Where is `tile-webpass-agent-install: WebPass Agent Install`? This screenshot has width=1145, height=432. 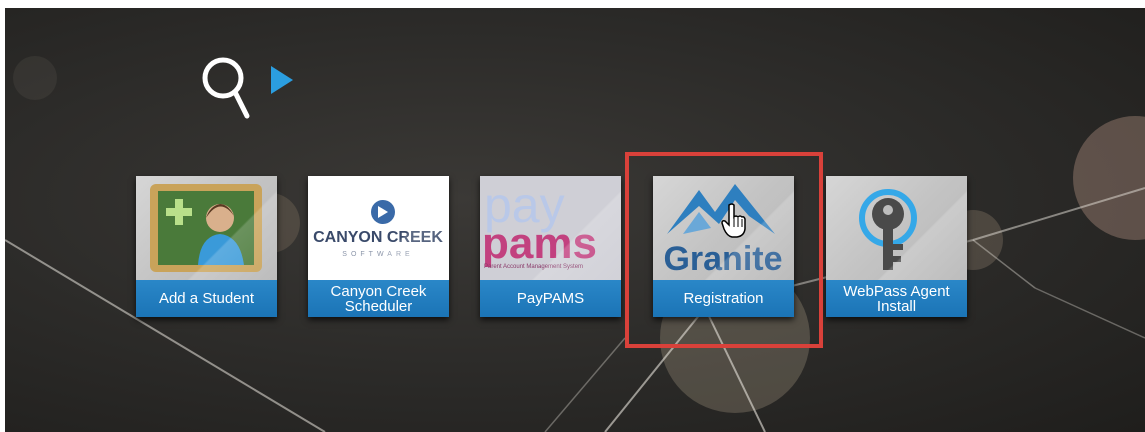 tile-webpass-agent-install: WebPass Agent Install is located at coordinates (896, 246).